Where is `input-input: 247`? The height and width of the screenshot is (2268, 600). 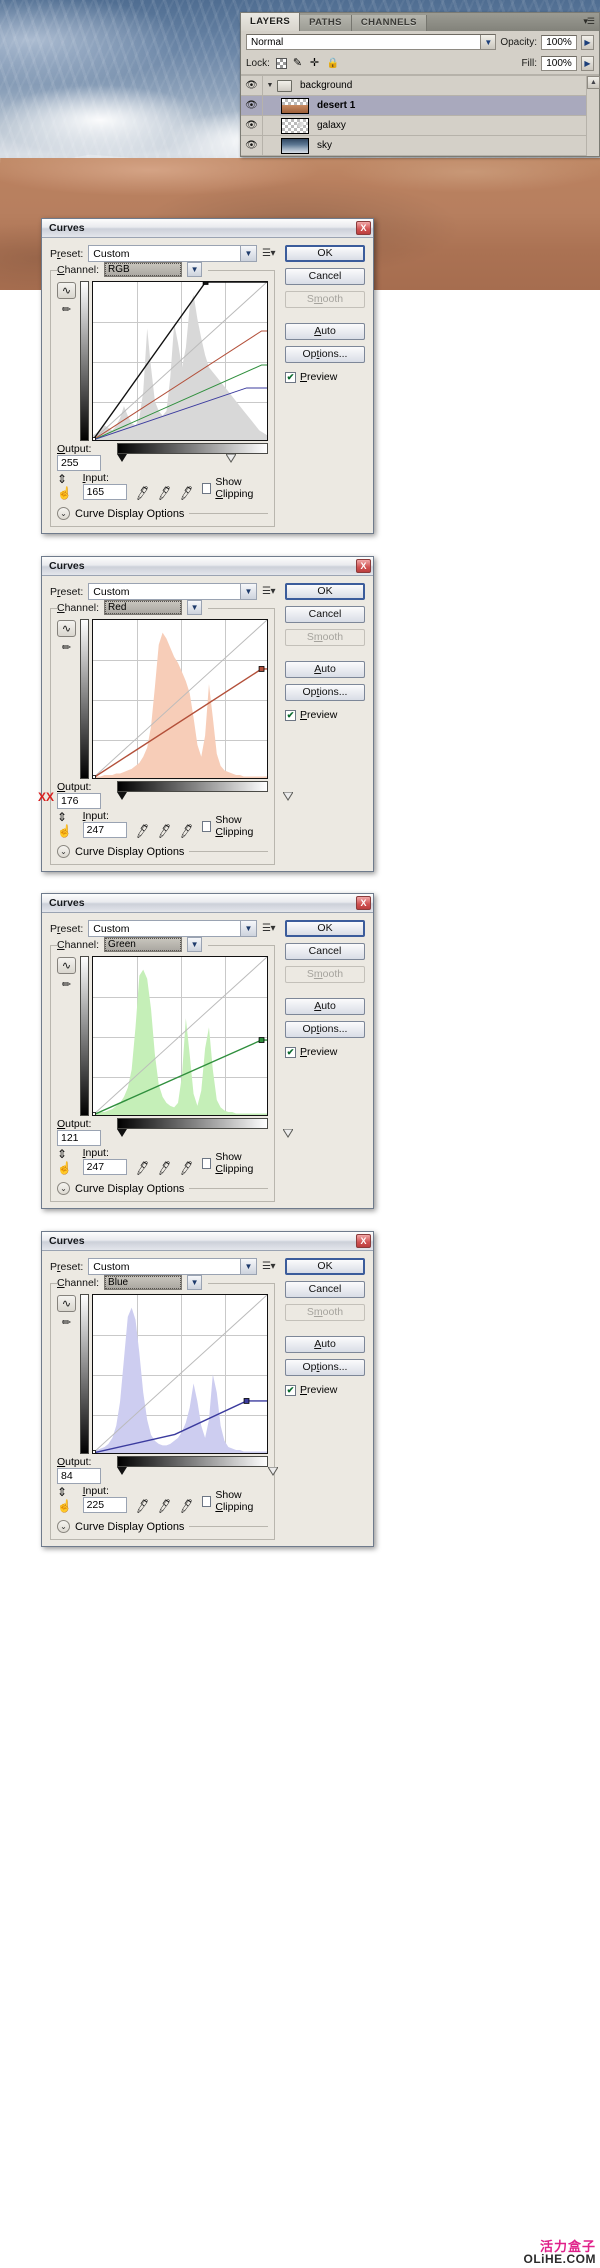
input-input: 247 is located at coordinates (104, 830).